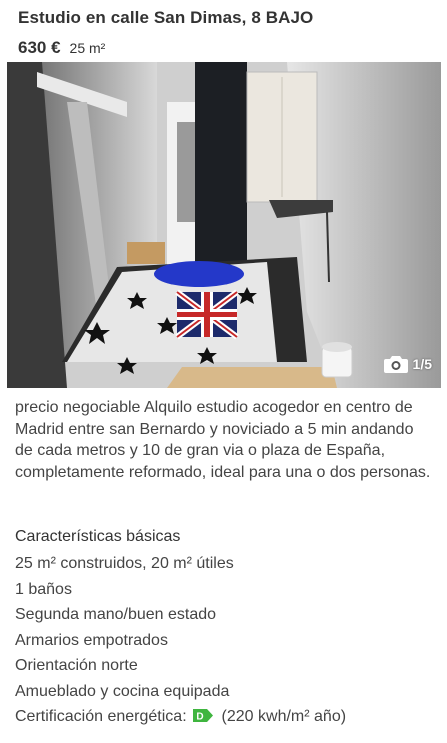 The image size is (447, 743). Describe the element at coordinates (116, 614) in the screenshot. I see `feature-item: Segunda mano/buen estado` at that location.